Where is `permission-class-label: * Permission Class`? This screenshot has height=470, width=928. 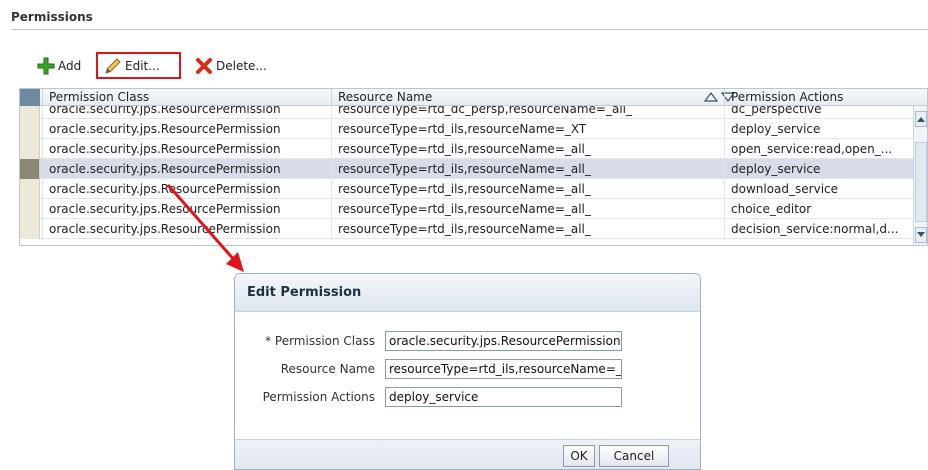
permission-class-label: * Permission Class is located at coordinates (320, 341).